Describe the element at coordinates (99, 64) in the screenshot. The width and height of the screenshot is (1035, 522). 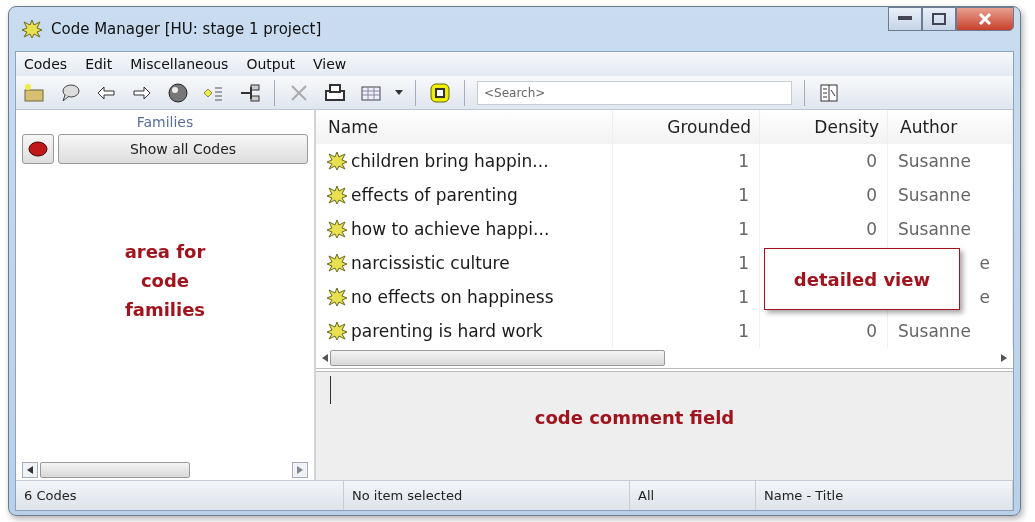
I see `menu-item: Edit` at that location.